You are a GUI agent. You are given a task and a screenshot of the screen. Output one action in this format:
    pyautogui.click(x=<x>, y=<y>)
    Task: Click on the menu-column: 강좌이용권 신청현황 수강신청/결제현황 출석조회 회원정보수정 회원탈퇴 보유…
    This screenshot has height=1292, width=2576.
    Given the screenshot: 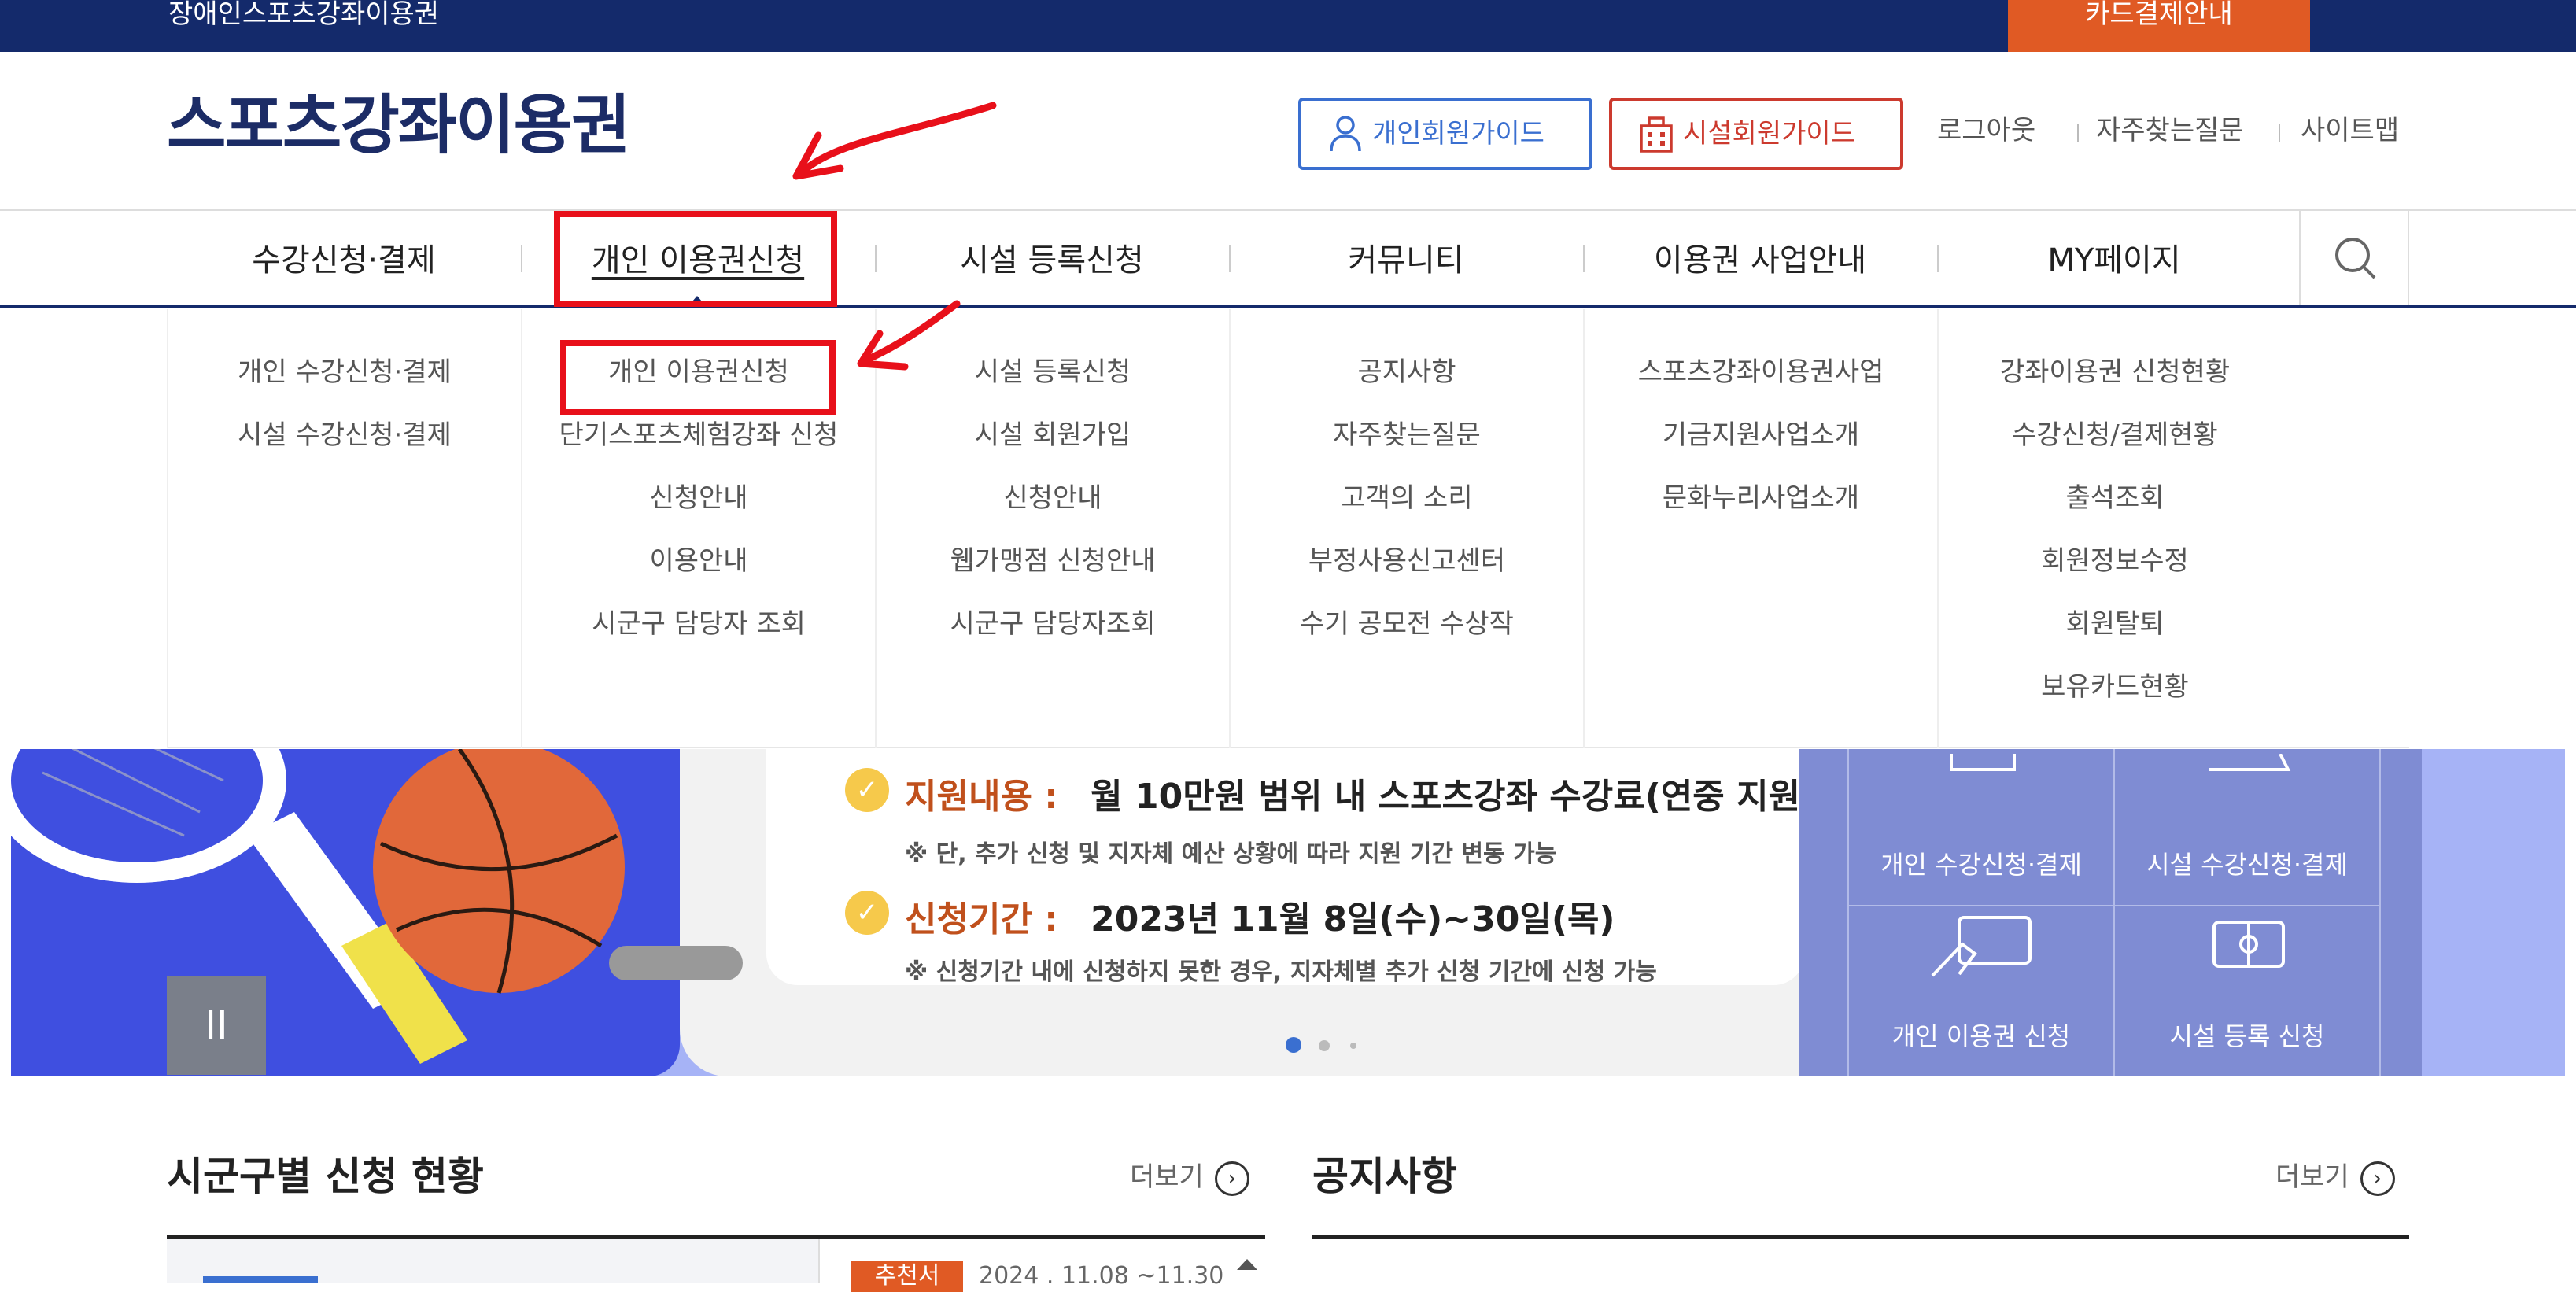 What is the action you would take?
    pyautogui.click(x=2114, y=529)
    